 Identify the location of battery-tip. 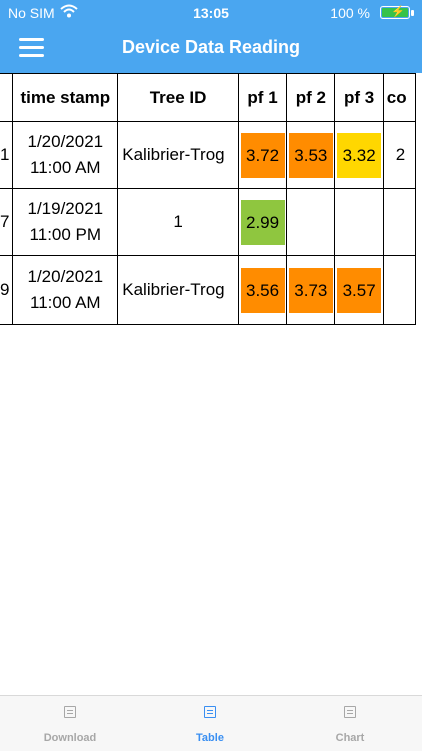
(412, 13).